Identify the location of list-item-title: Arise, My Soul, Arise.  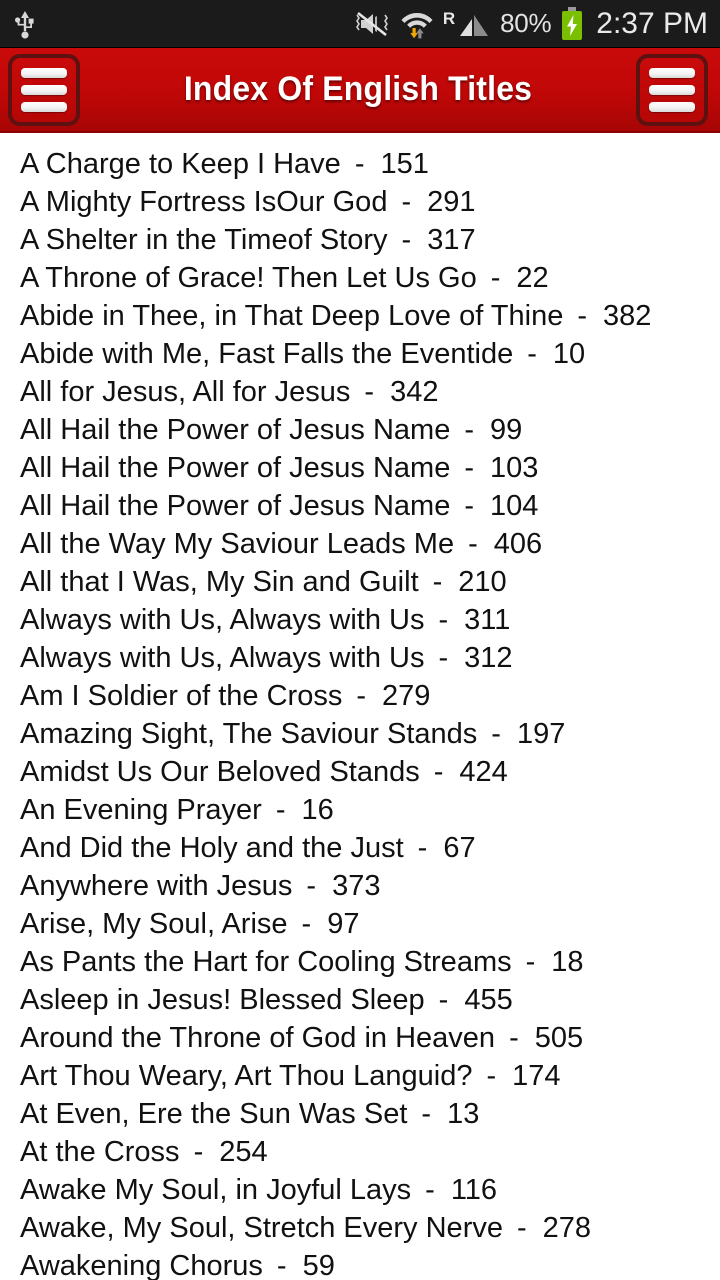
(154, 924).